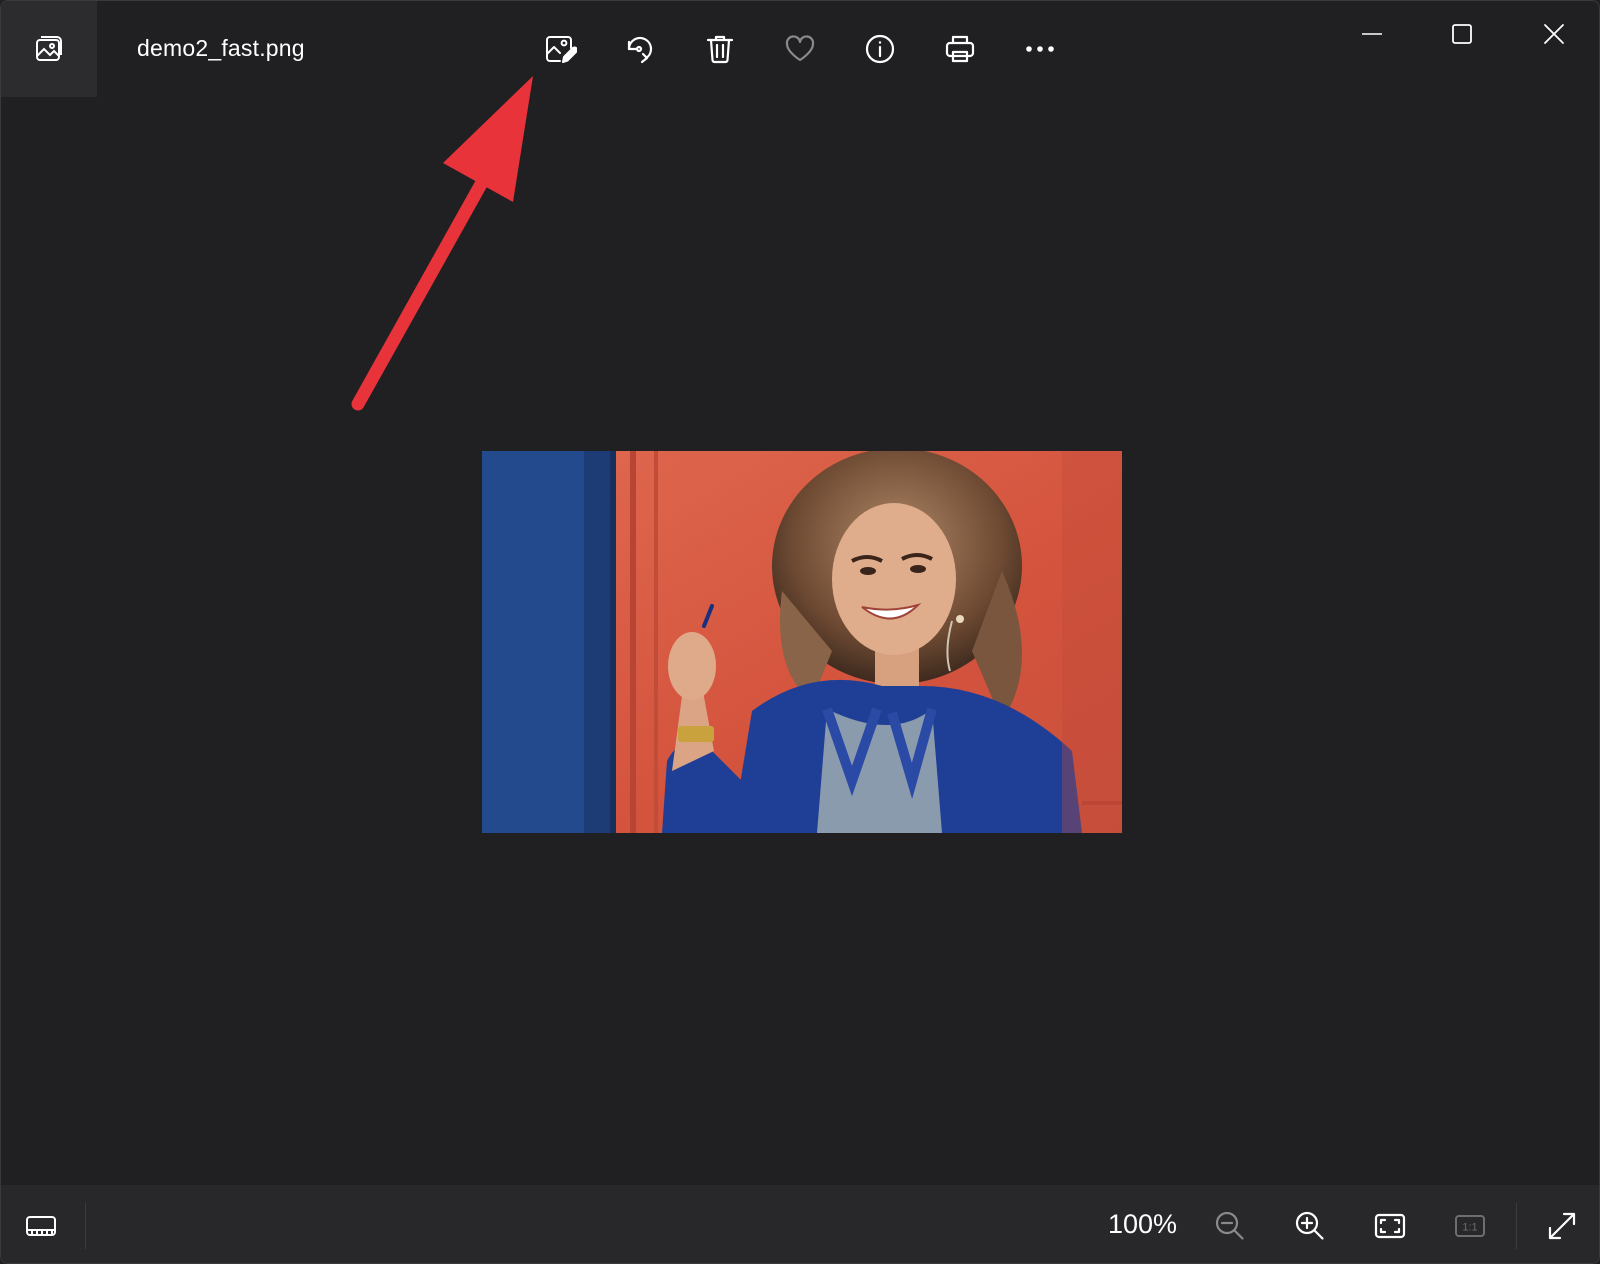  I want to click on trash-icon, so click(720, 49).